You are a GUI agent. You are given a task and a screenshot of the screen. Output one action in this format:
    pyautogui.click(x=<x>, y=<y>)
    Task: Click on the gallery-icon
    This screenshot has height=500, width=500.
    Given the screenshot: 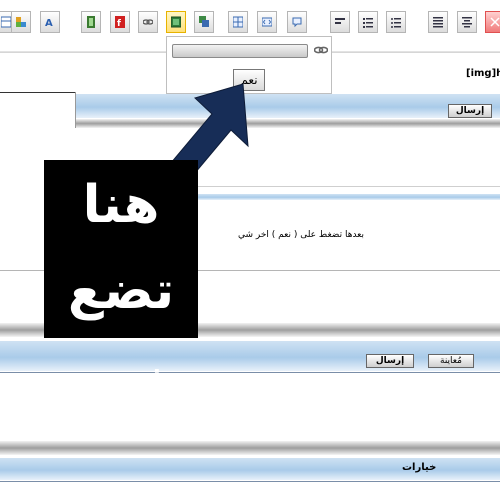 What is the action you would take?
    pyautogui.click(x=204, y=21)
    